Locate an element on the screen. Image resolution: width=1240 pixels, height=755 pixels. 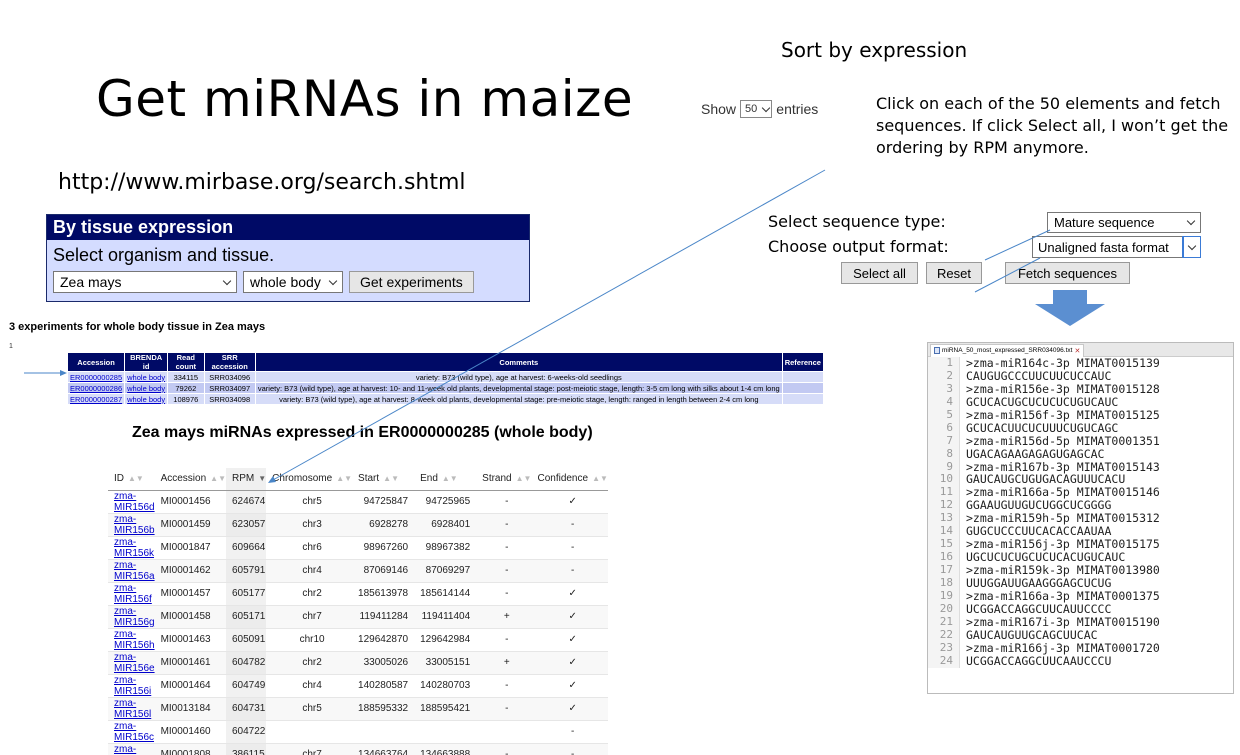
output-format-label: Choose output format: is located at coordinates (858, 246).